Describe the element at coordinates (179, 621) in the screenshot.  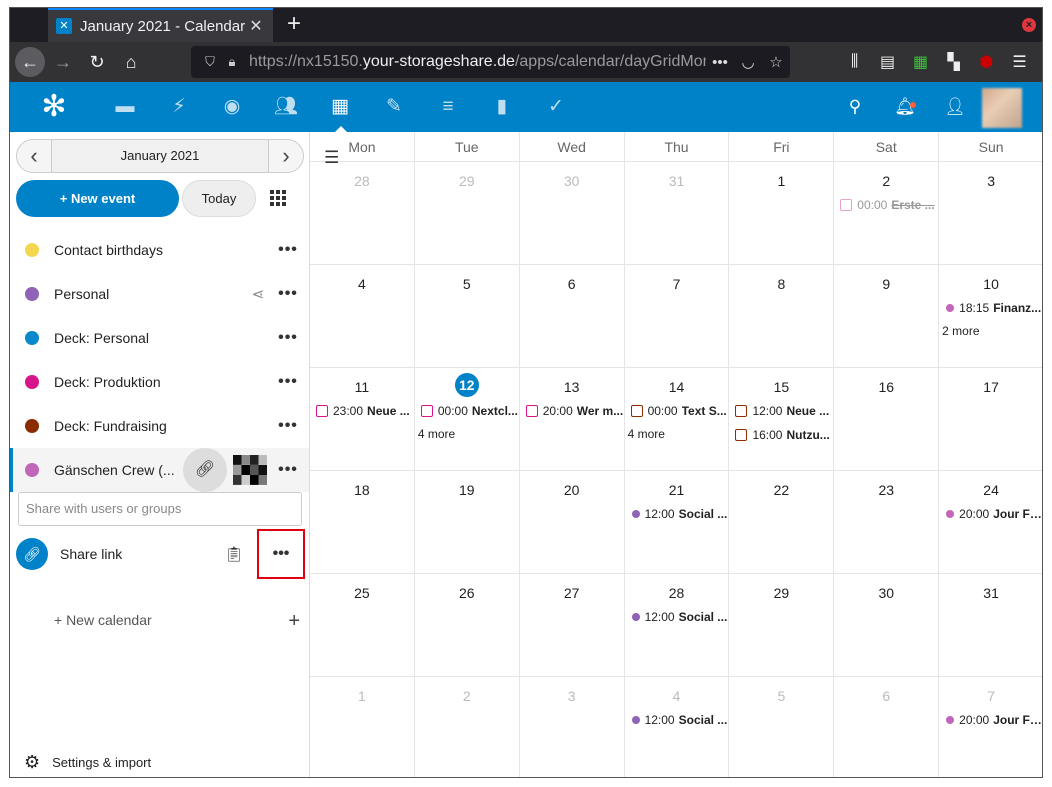
I see `new-calendar-row: + New calendar +` at that location.